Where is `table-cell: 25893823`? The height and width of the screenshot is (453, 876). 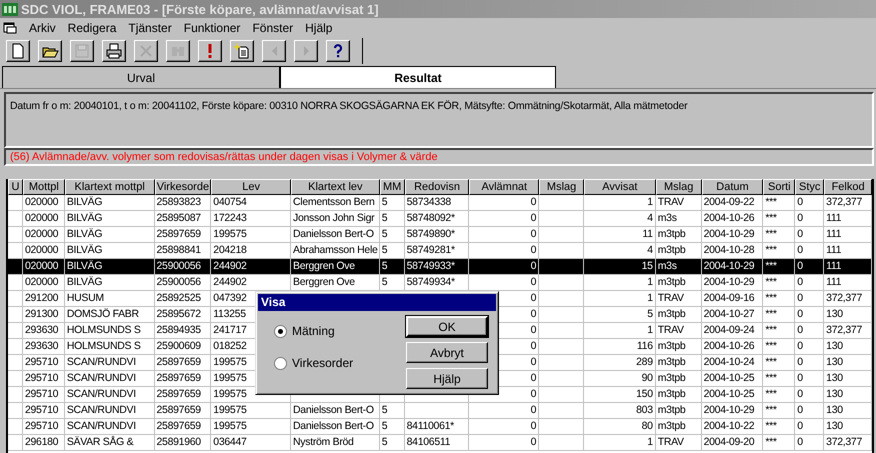 table-cell: 25893823 is located at coordinates (178, 202).